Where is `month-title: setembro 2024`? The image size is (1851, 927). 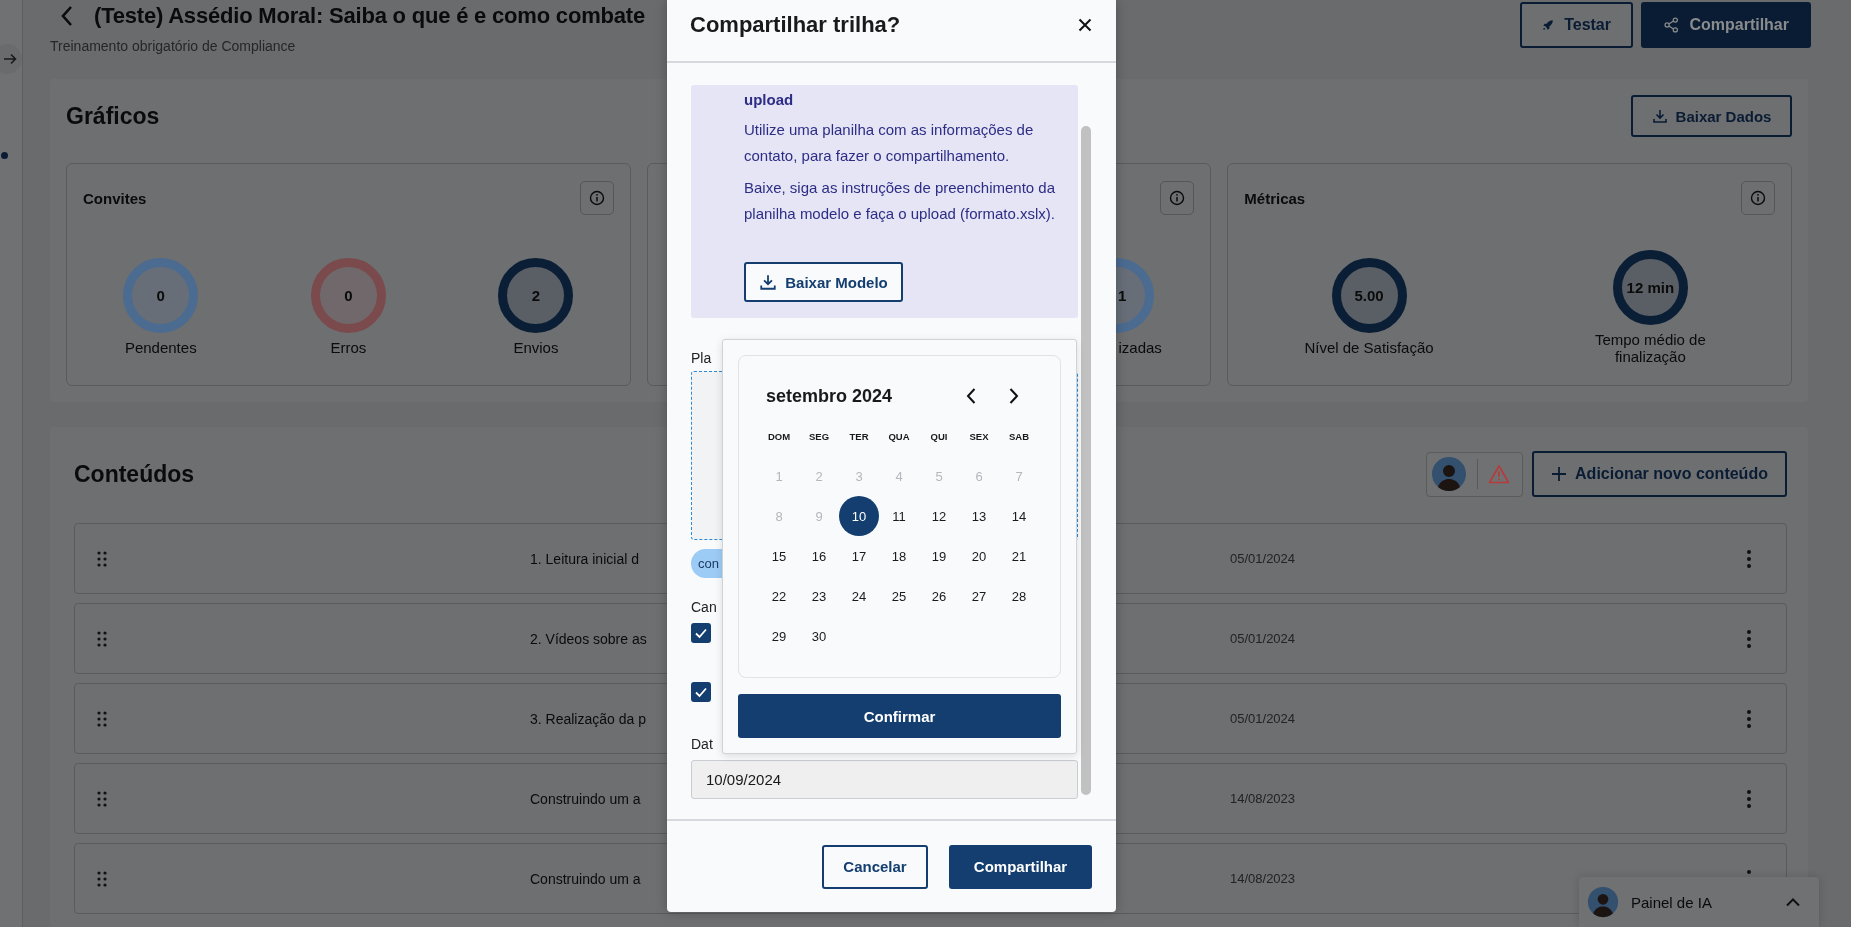 month-title: setembro 2024 is located at coordinates (829, 396).